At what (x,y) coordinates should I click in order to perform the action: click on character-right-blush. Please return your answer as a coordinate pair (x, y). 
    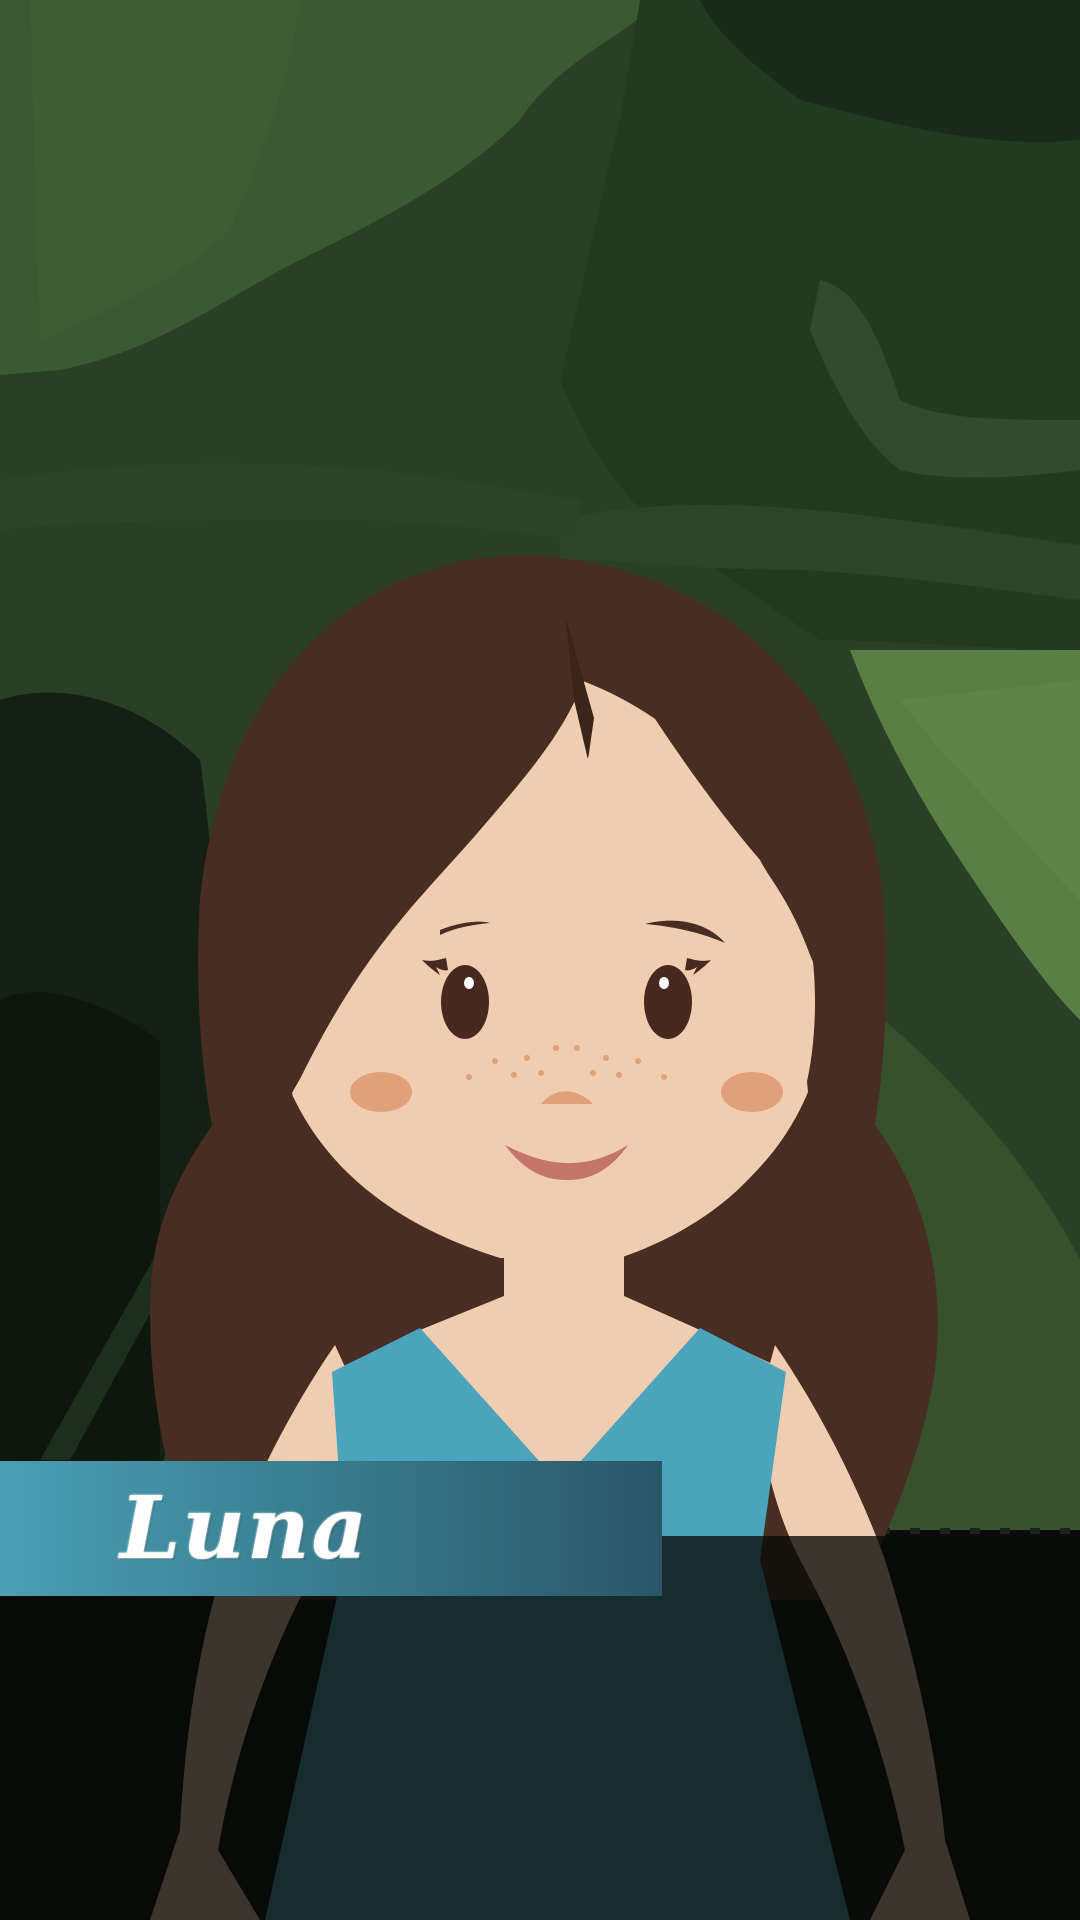
    Looking at the image, I should click on (752, 1092).